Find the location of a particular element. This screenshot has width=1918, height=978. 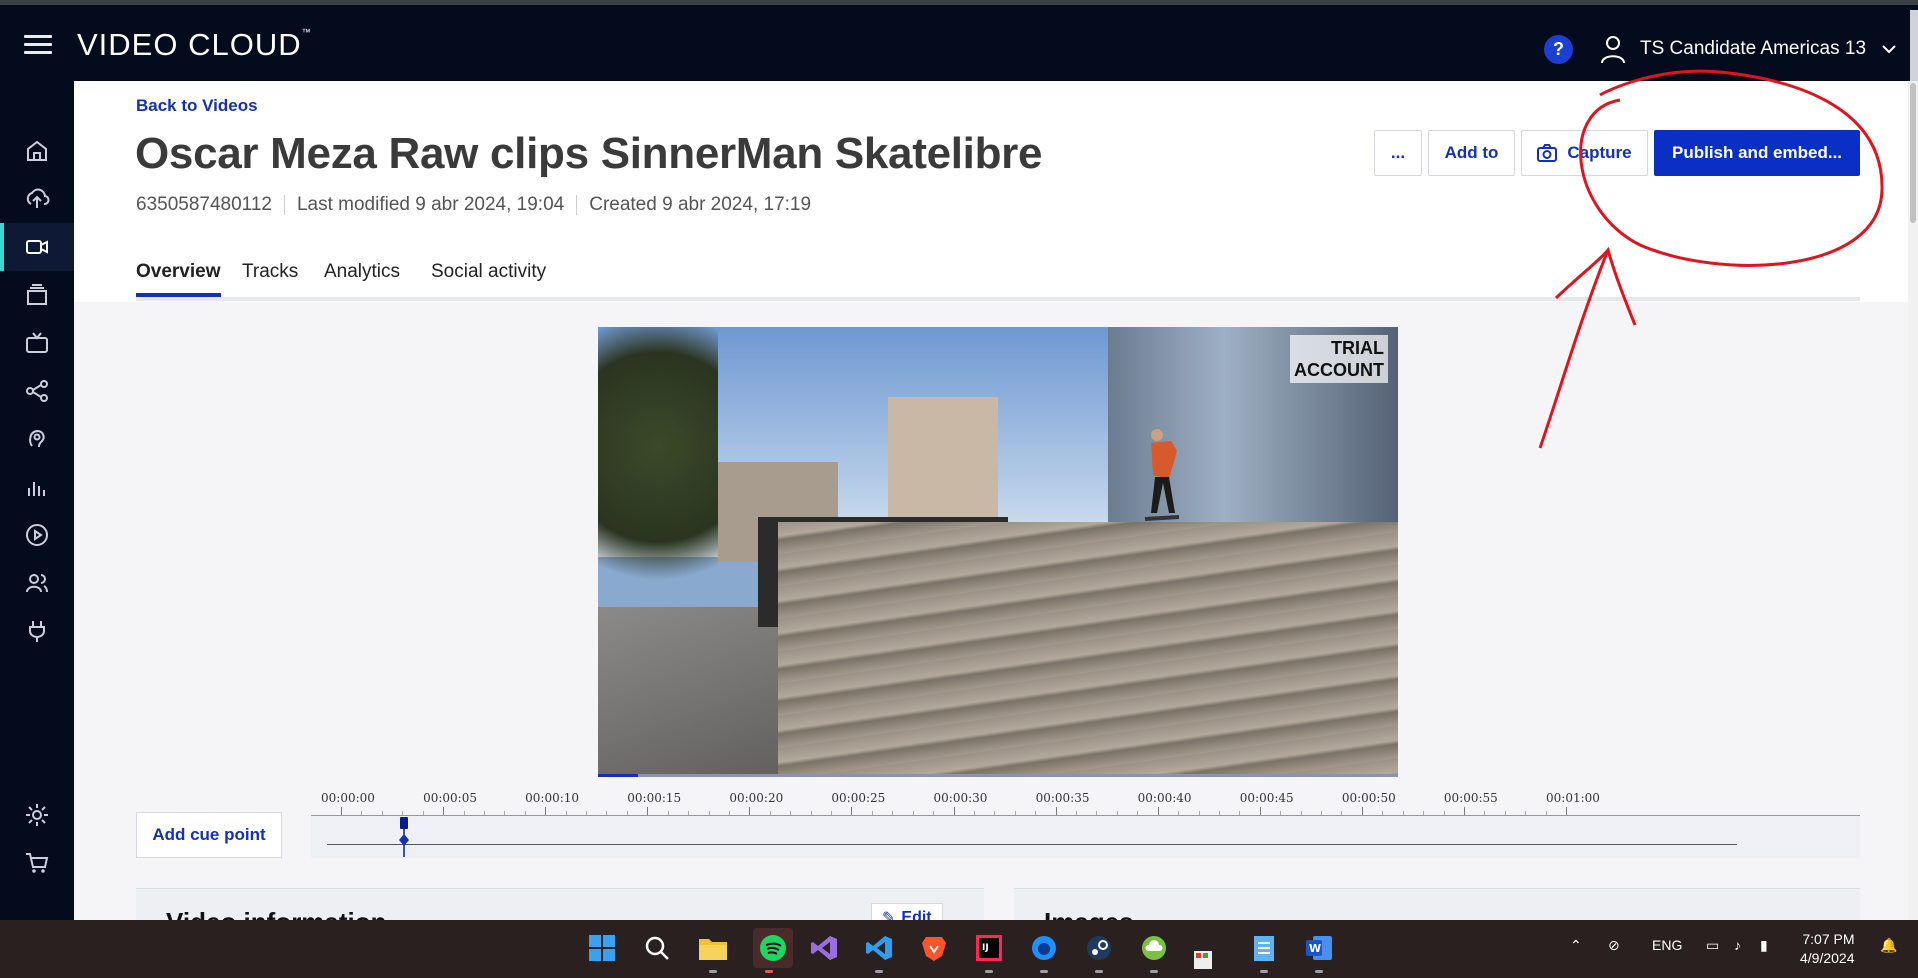

nav-cart is located at coordinates (37, 863).